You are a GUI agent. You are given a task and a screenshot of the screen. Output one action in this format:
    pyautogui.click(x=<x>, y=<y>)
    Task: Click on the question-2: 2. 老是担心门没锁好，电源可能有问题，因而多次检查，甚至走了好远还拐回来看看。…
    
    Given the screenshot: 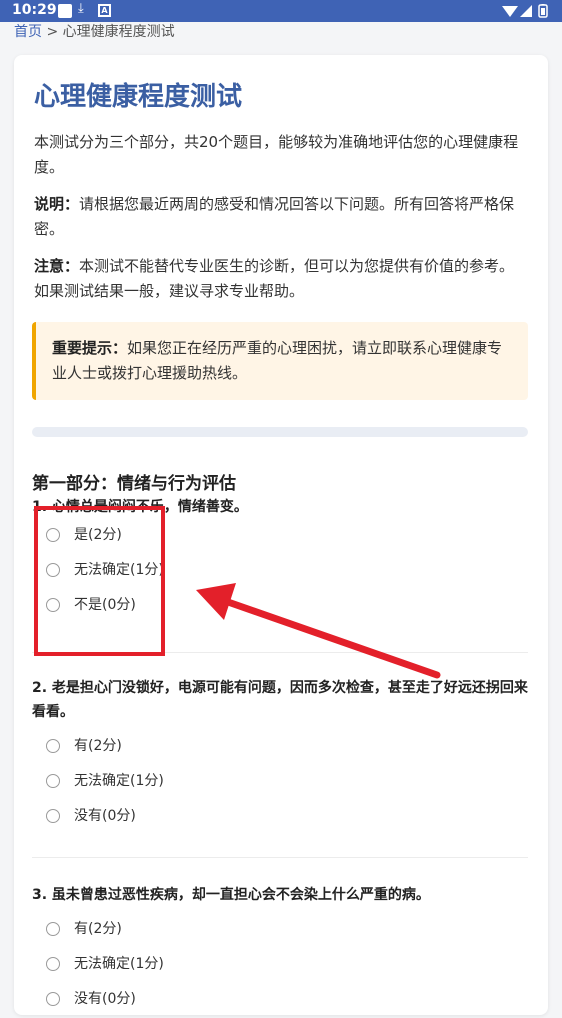 What is the action you would take?
    pyautogui.click(x=280, y=755)
    